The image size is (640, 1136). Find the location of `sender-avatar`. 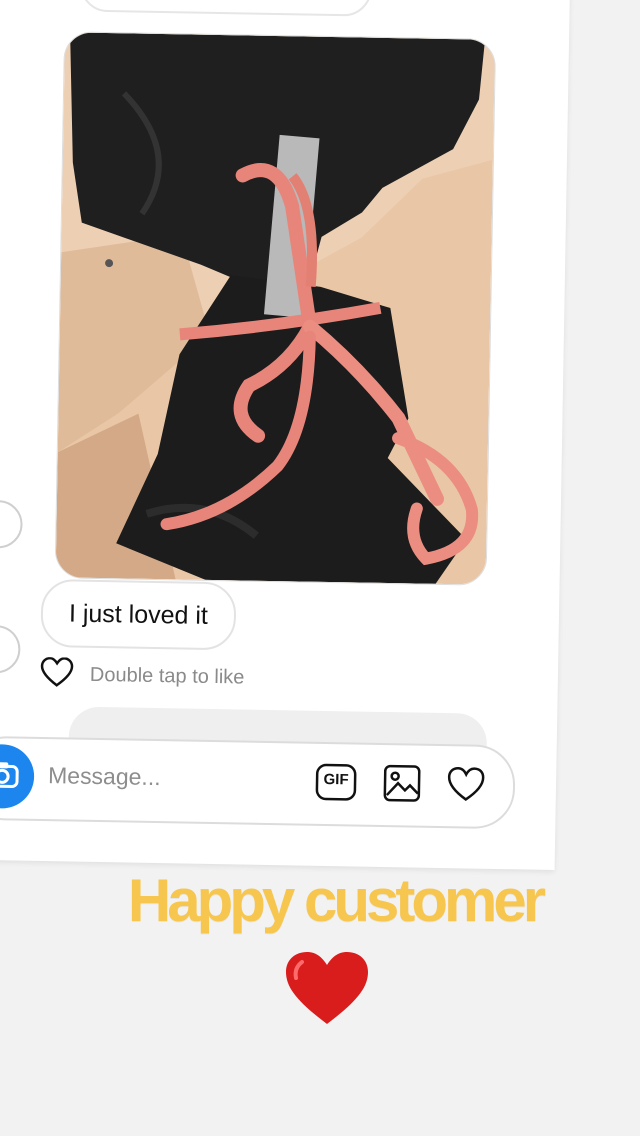

sender-avatar is located at coordinates (11, 524).